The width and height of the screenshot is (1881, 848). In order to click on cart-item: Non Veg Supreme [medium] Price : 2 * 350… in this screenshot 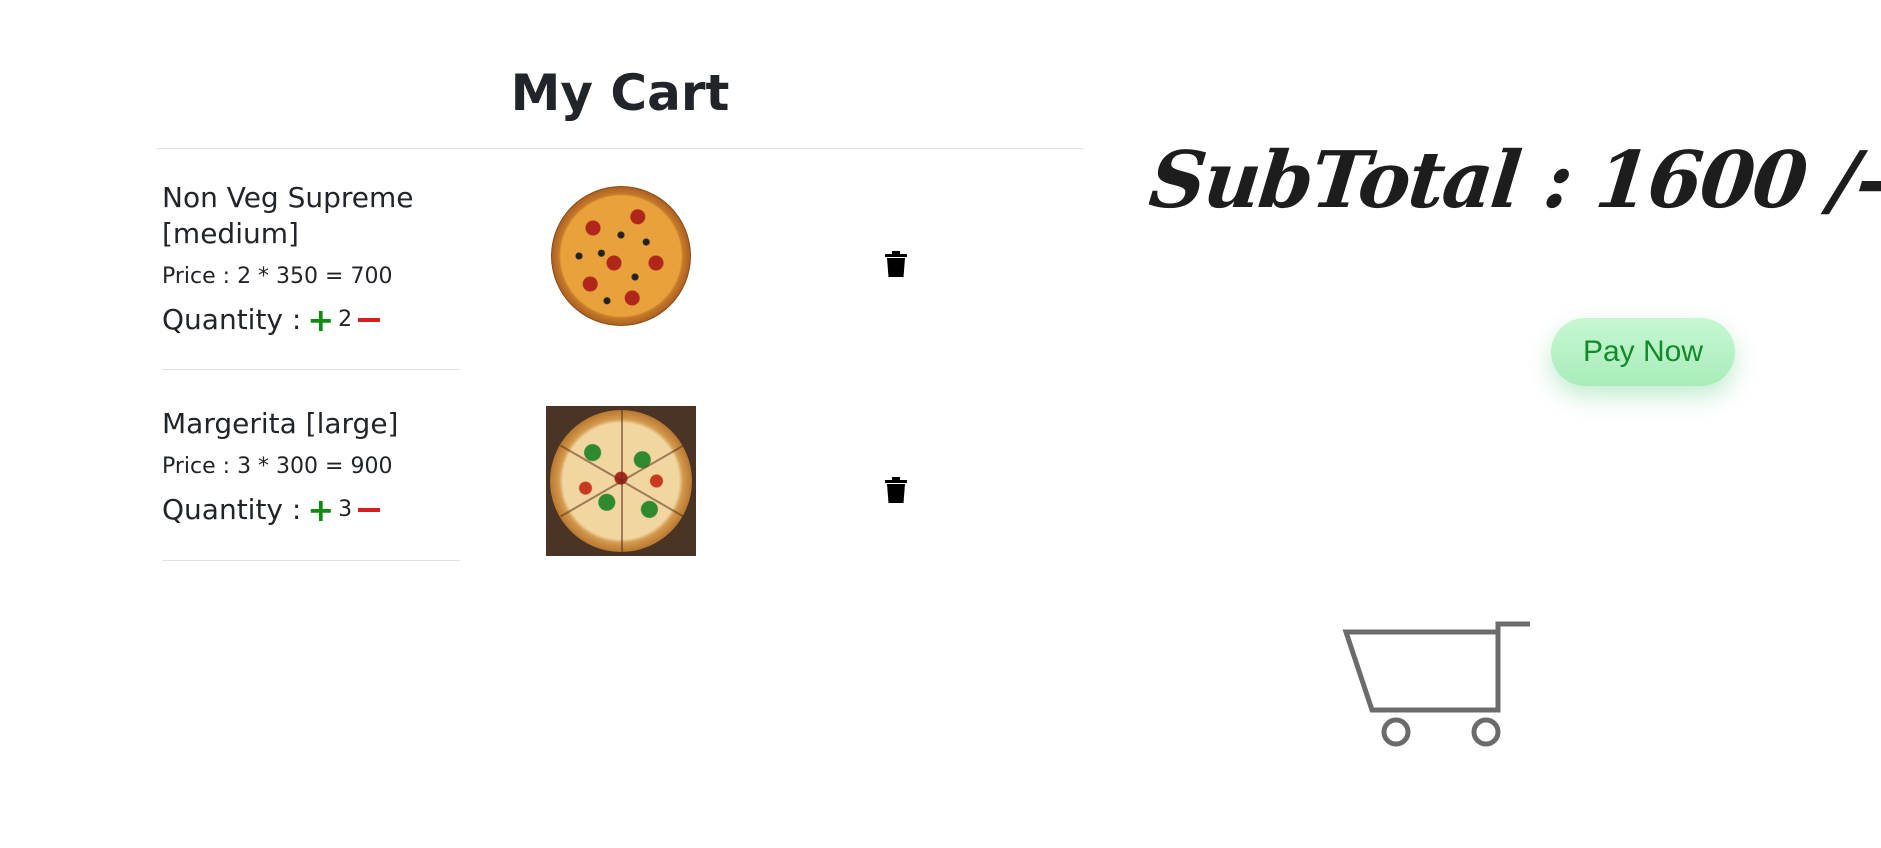, I will do `click(623, 275)`.